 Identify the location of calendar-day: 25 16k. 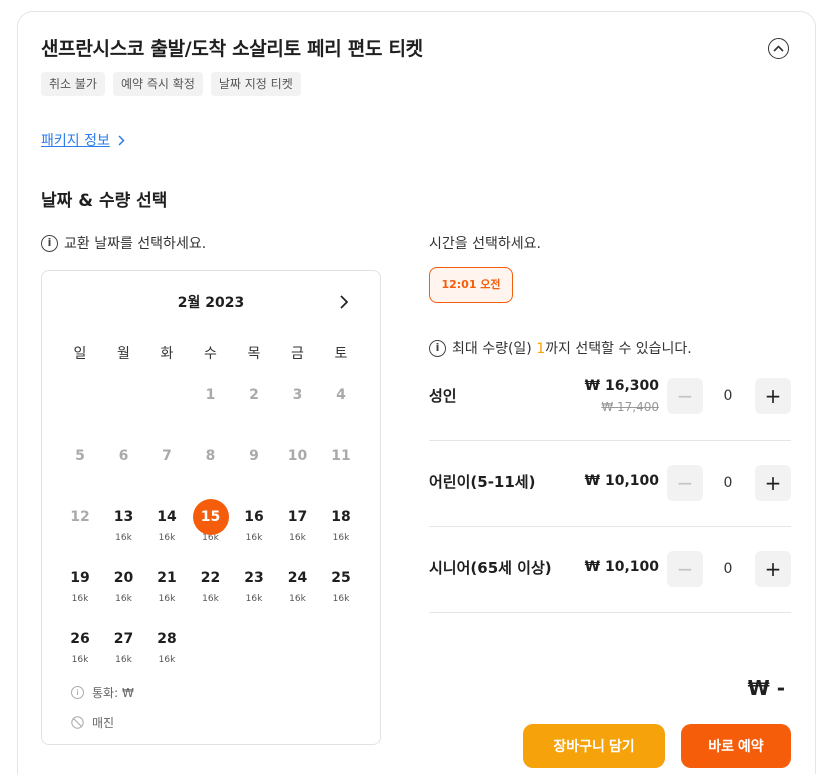
(341, 586).